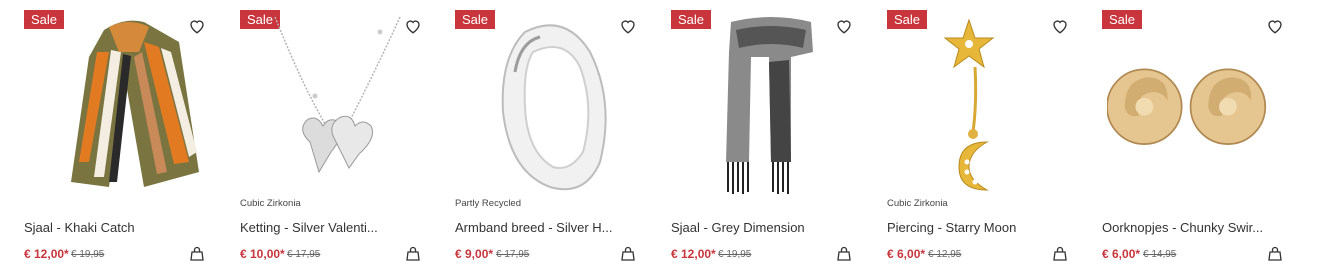 The height and width of the screenshot is (270, 1317). What do you see at coordinates (972, 227) in the screenshot?
I see `product-name: Piercing - Starry Moon` at bounding box center [972, 227].